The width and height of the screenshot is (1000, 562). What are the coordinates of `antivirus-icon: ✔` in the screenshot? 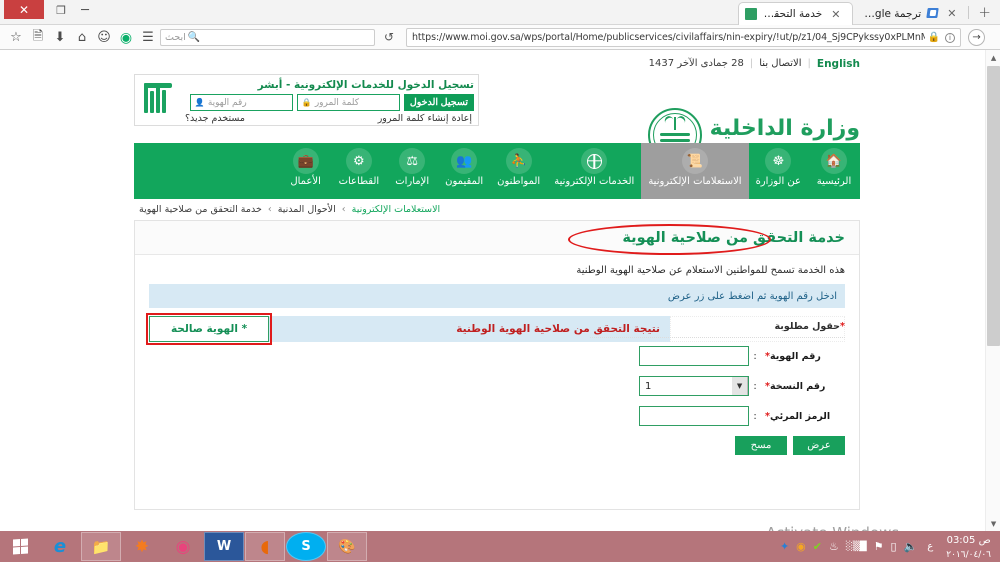 It's located at (817, 546).